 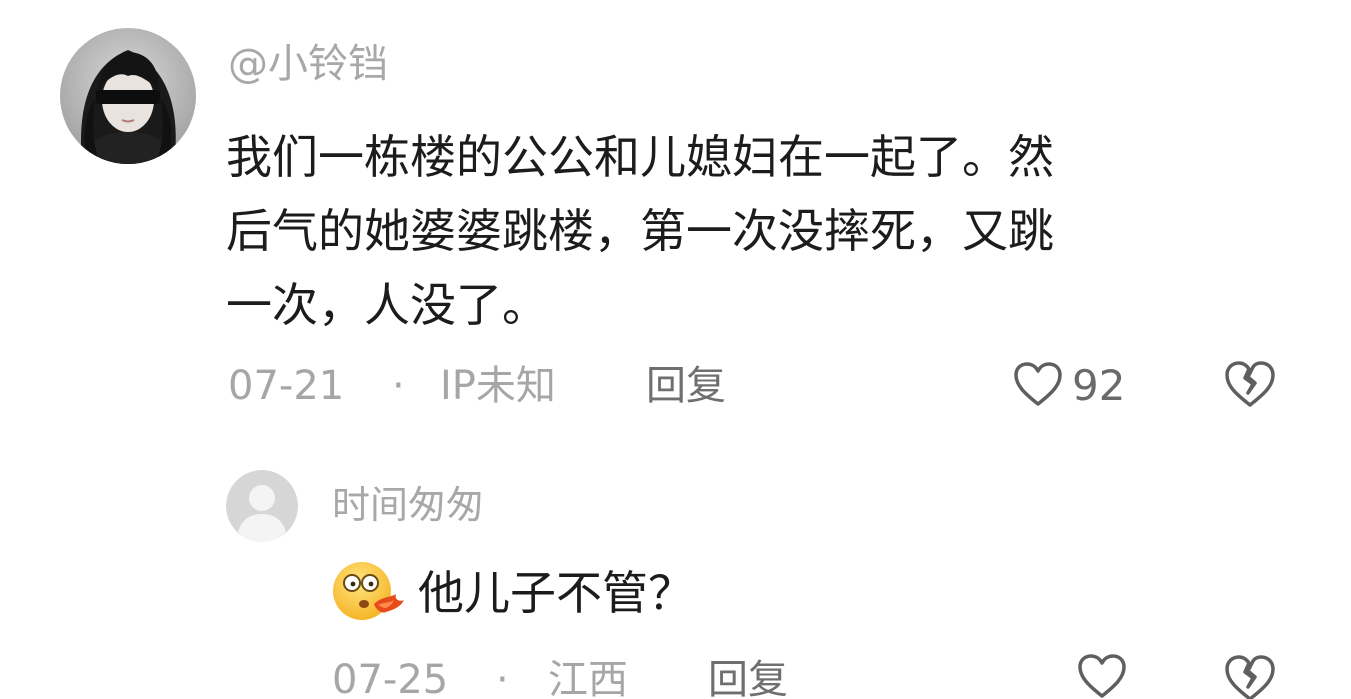 I want to click on default-avatar-icon, so click(x=262, y=506).